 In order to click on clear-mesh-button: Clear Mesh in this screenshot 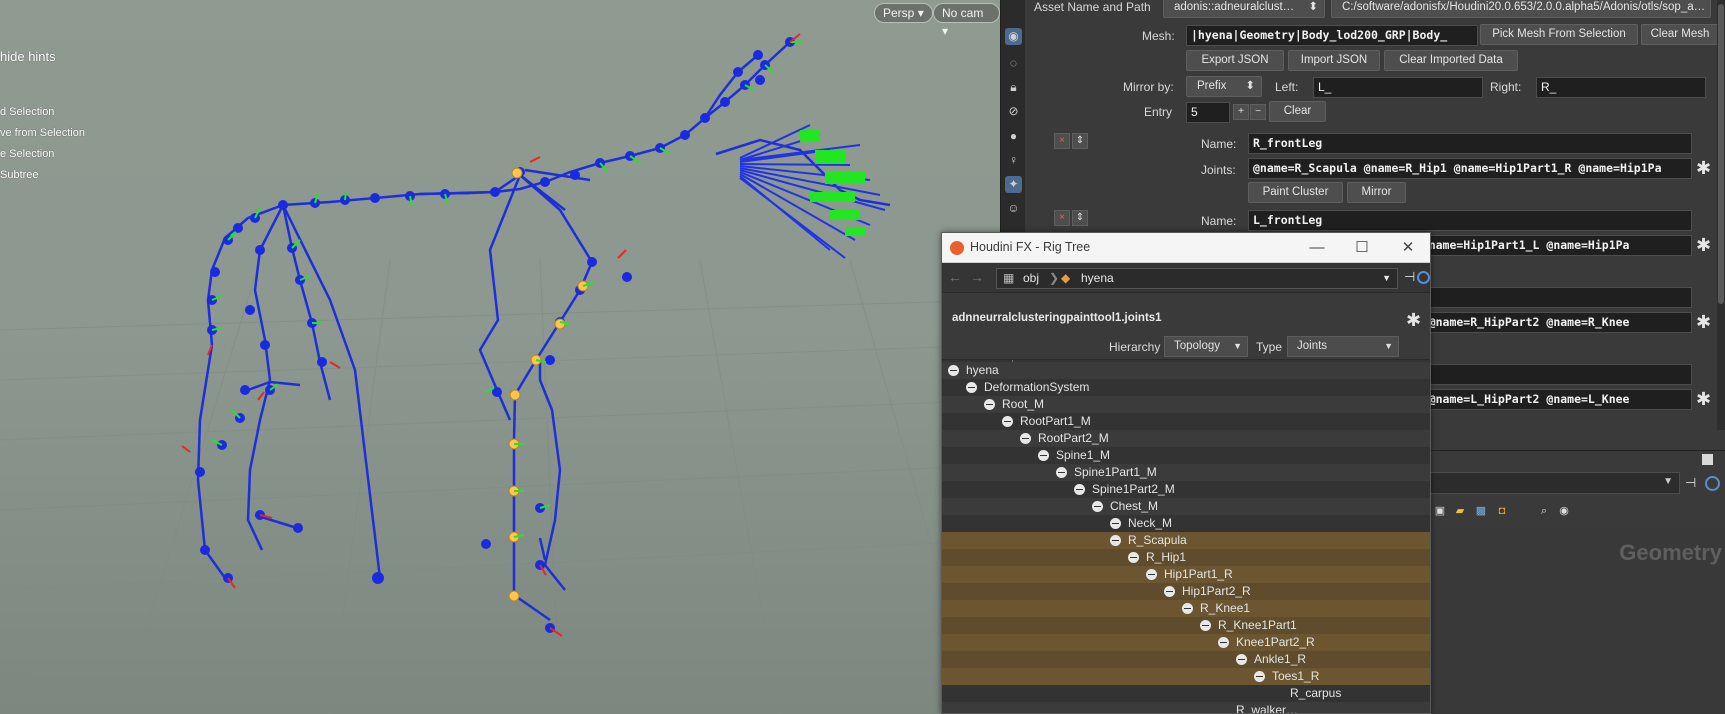, I will do `click(1680, 34)`.